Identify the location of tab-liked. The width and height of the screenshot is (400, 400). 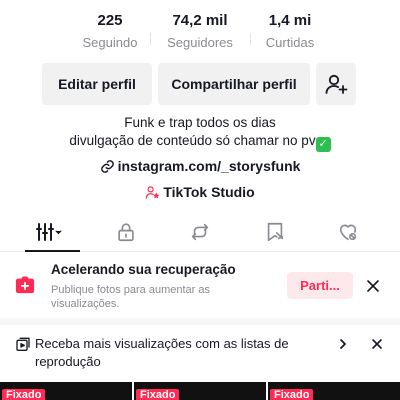
(348, 231).